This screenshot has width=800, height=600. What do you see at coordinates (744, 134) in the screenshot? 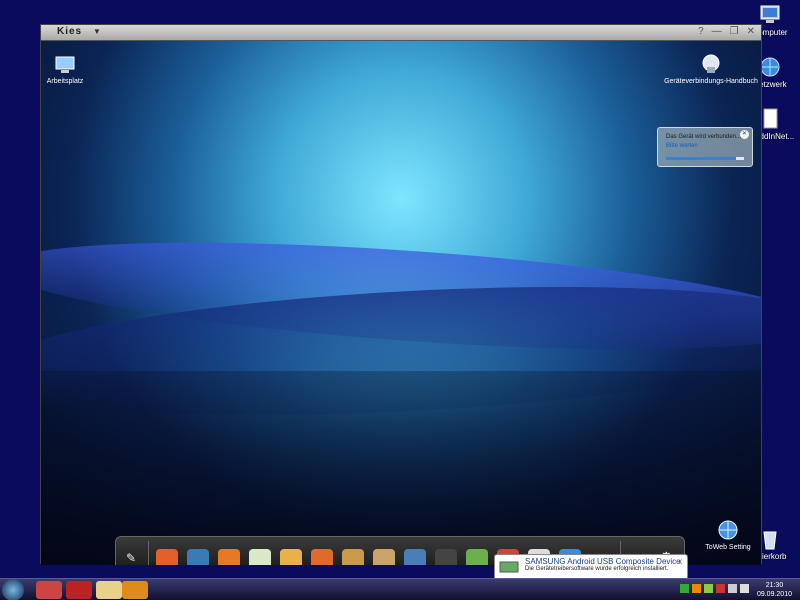
I see `close-icon: ✕` at bounding box center [744, 134].